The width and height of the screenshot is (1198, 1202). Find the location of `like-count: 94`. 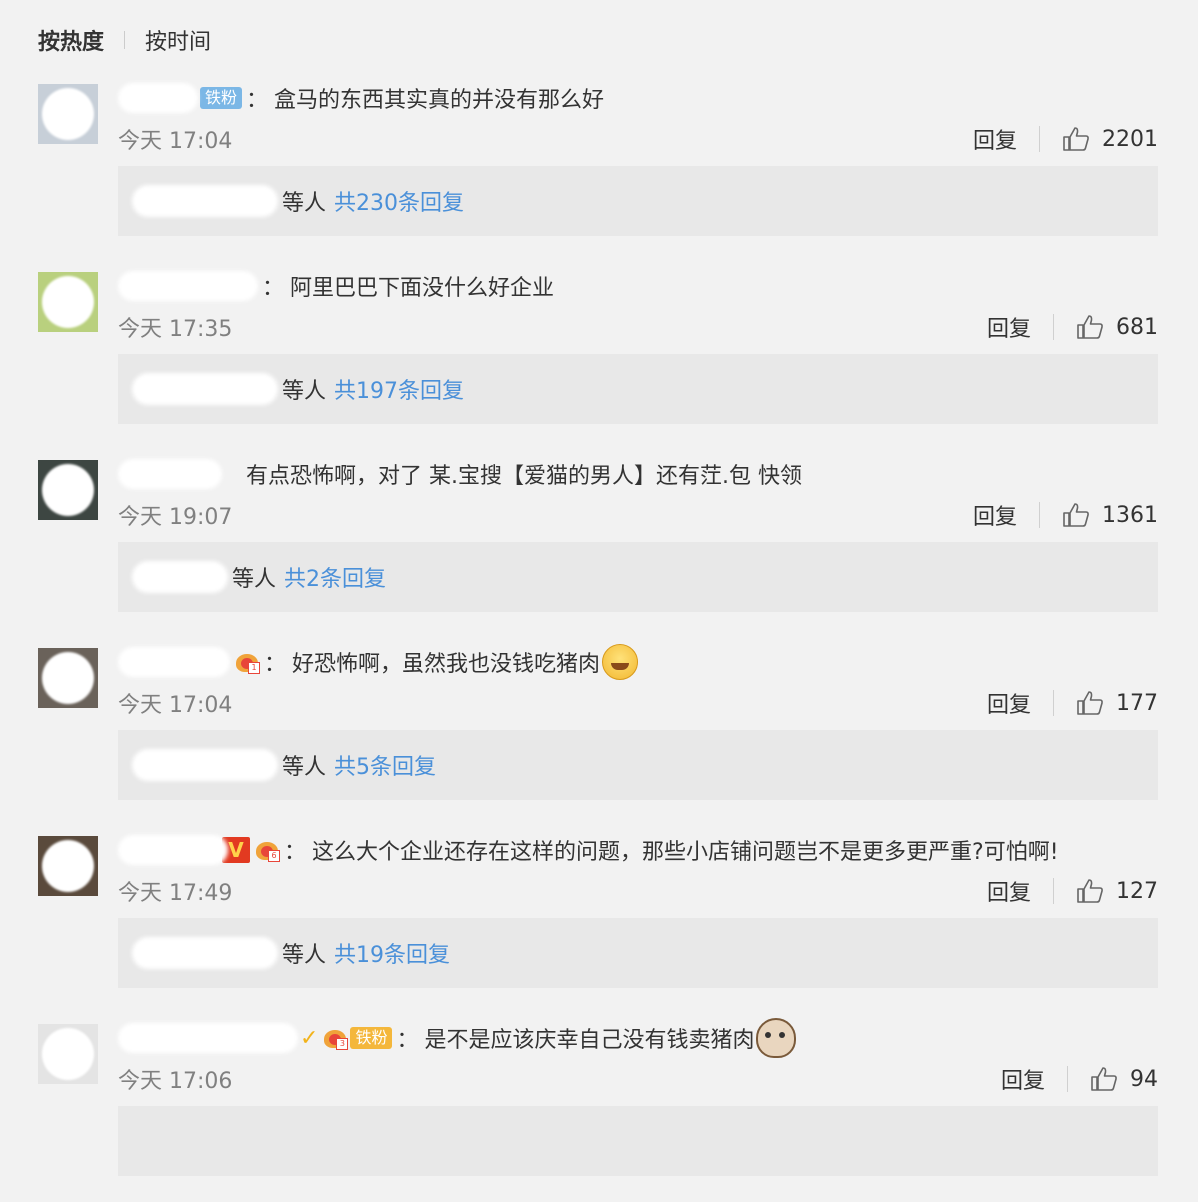

like-count: 94 is located at coordinates (1144, 1079).